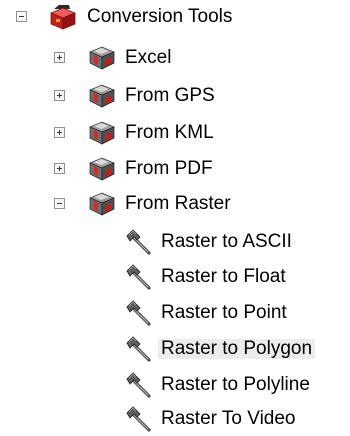 Image resolution: width=350 pixels, height=436 pixels. What do you see at coordinates (237, 349) in the screenshot?
I see `tool-label: Raster to Polygon` at bounding box center [237, 349].